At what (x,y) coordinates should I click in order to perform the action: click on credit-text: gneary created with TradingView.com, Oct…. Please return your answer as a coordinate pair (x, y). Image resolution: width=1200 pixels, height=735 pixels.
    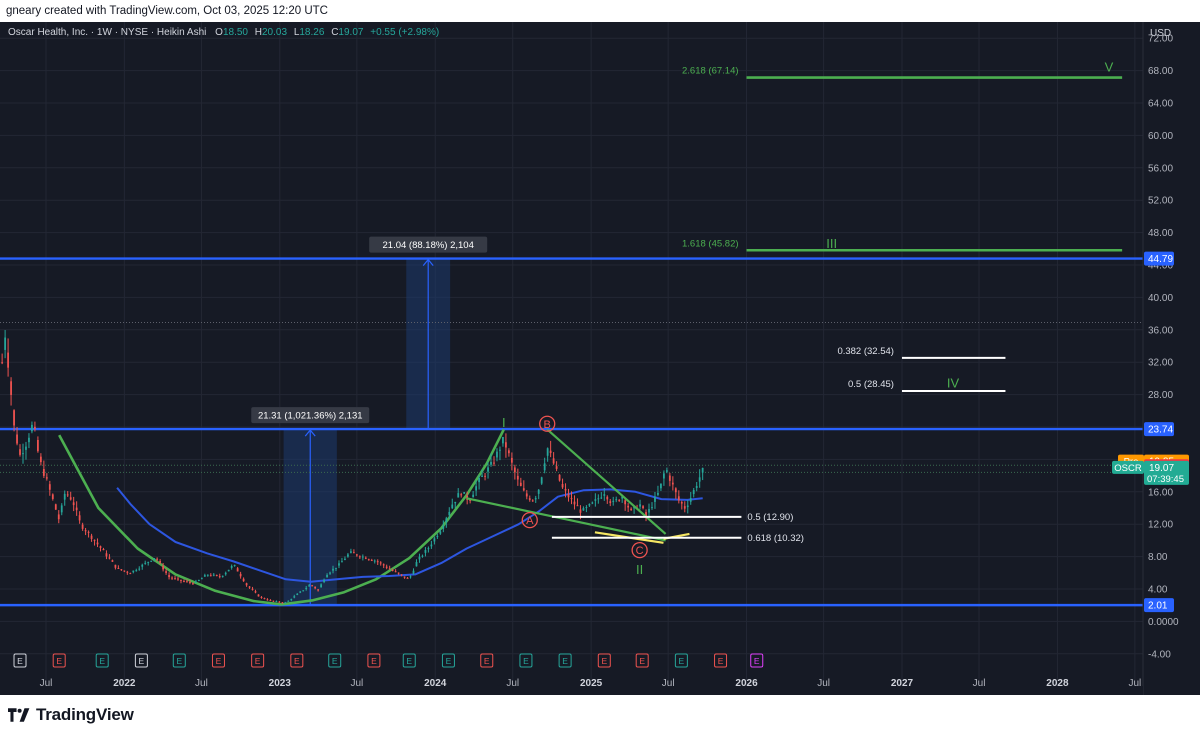
    Looking at the image, I should click on (167, 11).